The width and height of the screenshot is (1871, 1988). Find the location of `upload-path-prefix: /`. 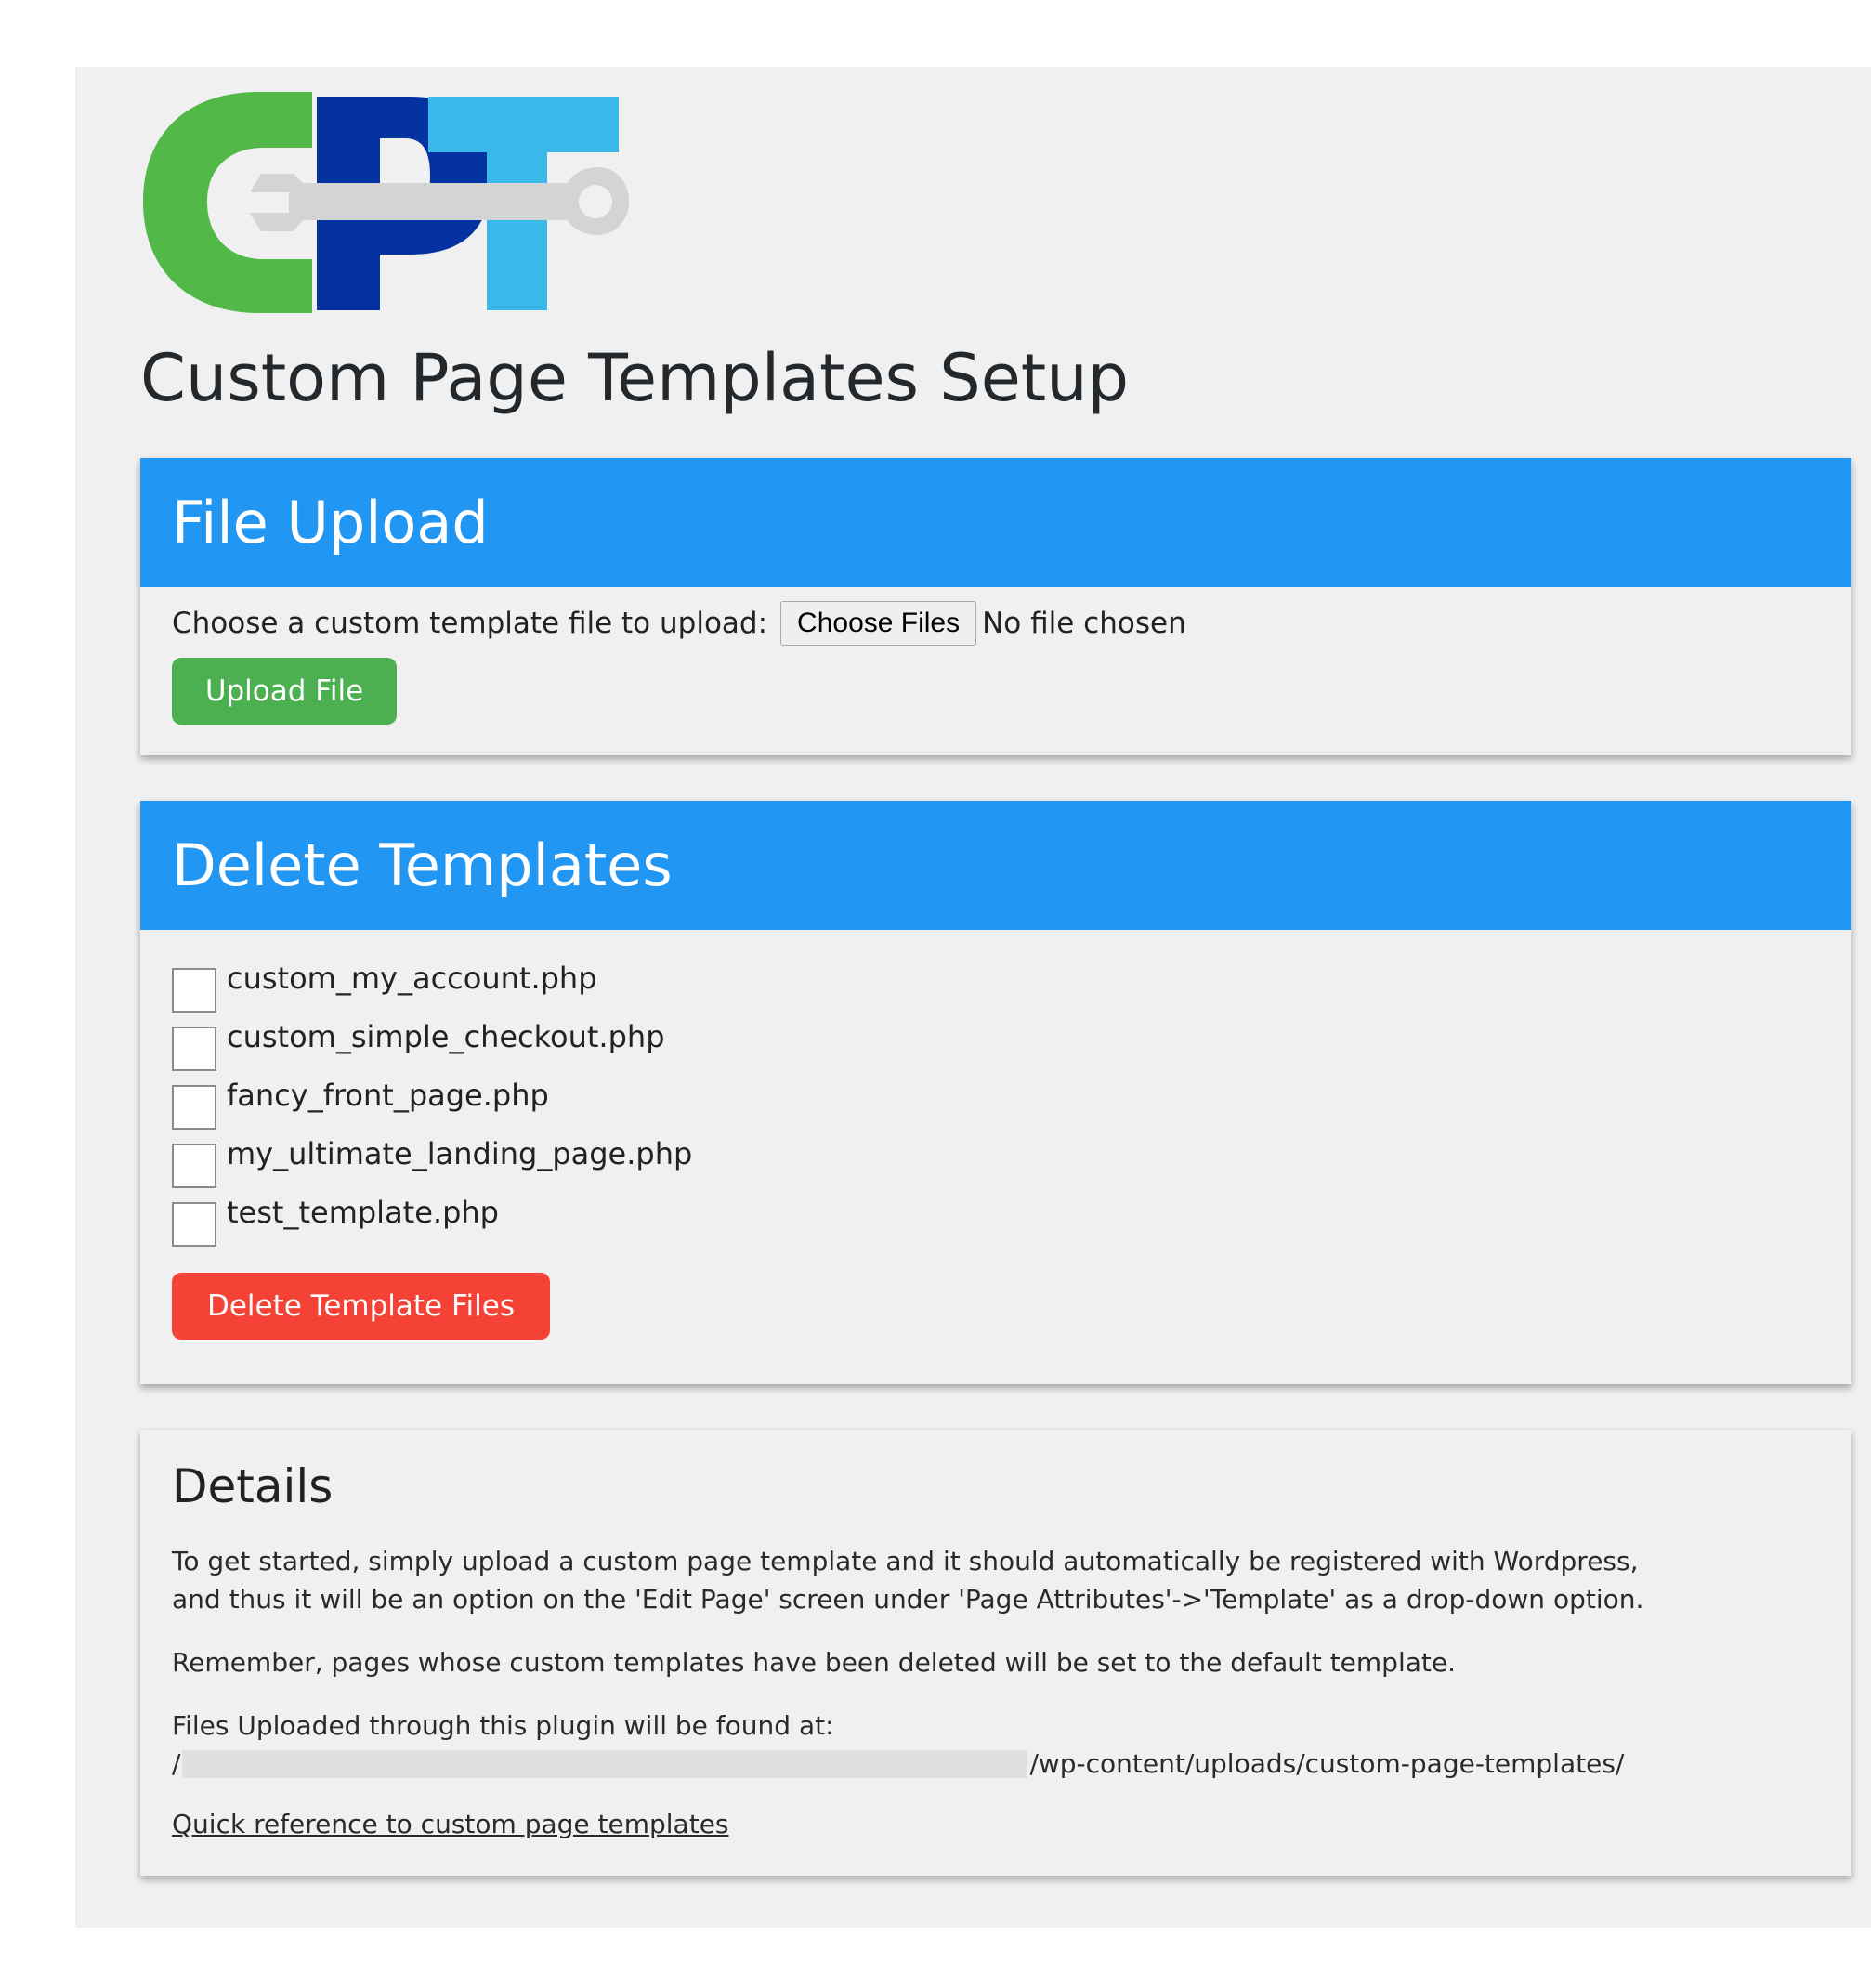

upload-path-prefix: / is located at coordinates (176, 1764).